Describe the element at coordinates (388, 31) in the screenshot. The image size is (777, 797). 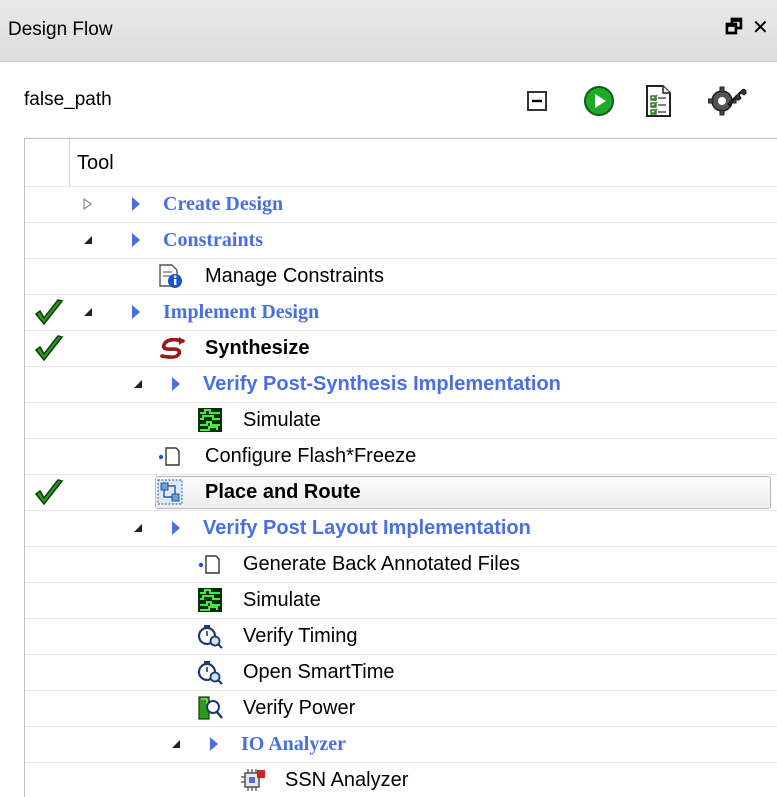
I see `panel-titlebar: Design Flow 🗗 ✕` at that location.